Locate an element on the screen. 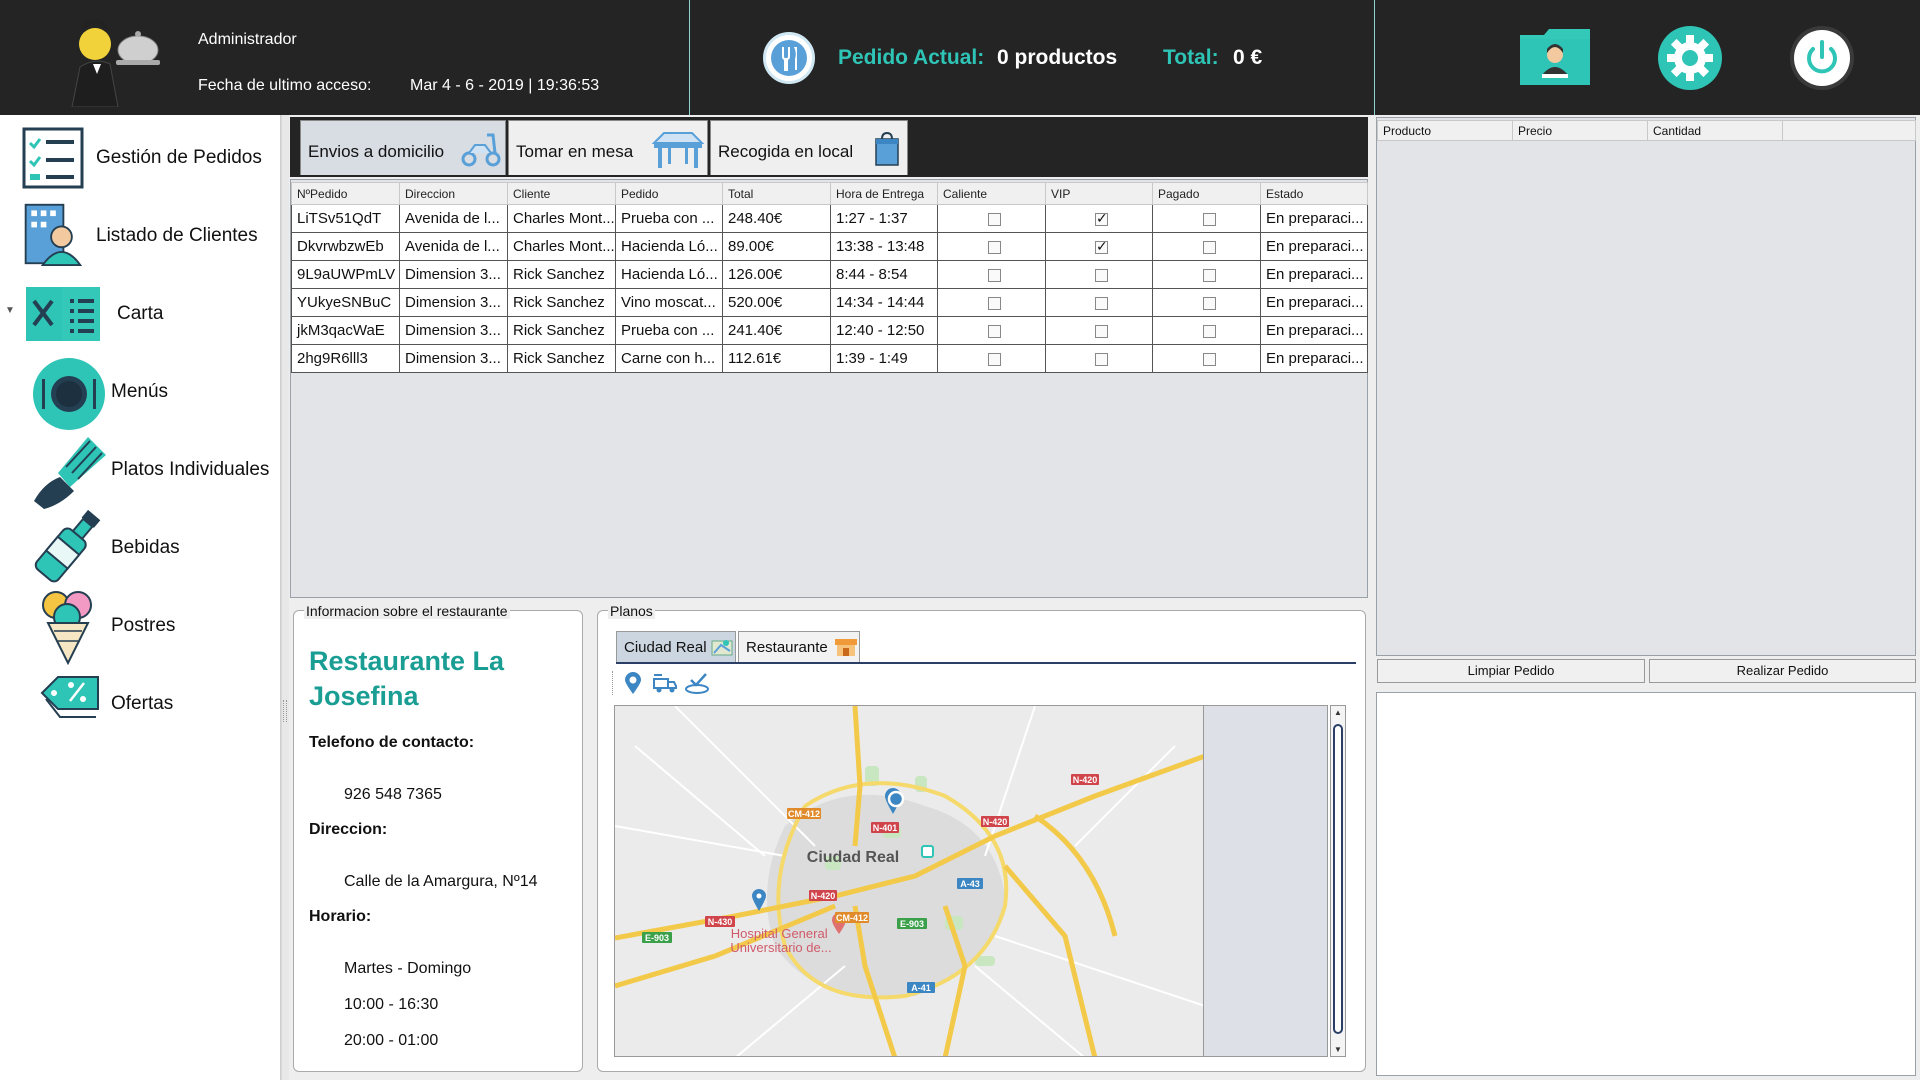 Image resolution: width=1920 pixels, height=1080 pixels. cart-header-row: Producto Precio Cantidad is located at coordinates (1646, 130).